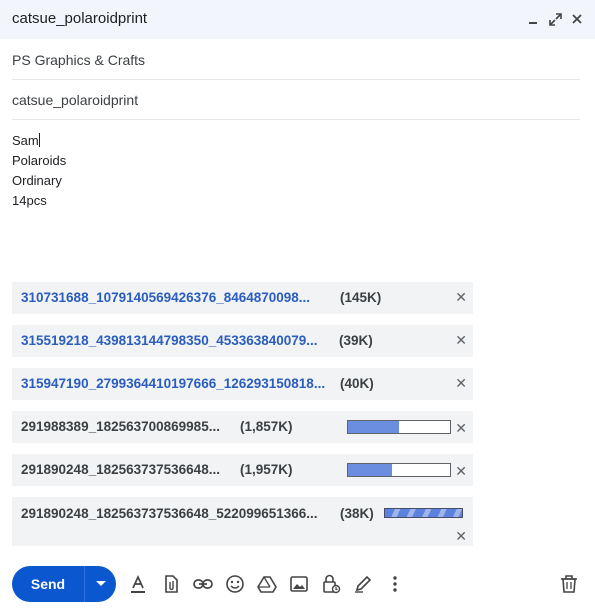 Image resolution: width=595 pixels, height=611 pixels. I want to click on confidential-mode-icon, so click(331, 584).